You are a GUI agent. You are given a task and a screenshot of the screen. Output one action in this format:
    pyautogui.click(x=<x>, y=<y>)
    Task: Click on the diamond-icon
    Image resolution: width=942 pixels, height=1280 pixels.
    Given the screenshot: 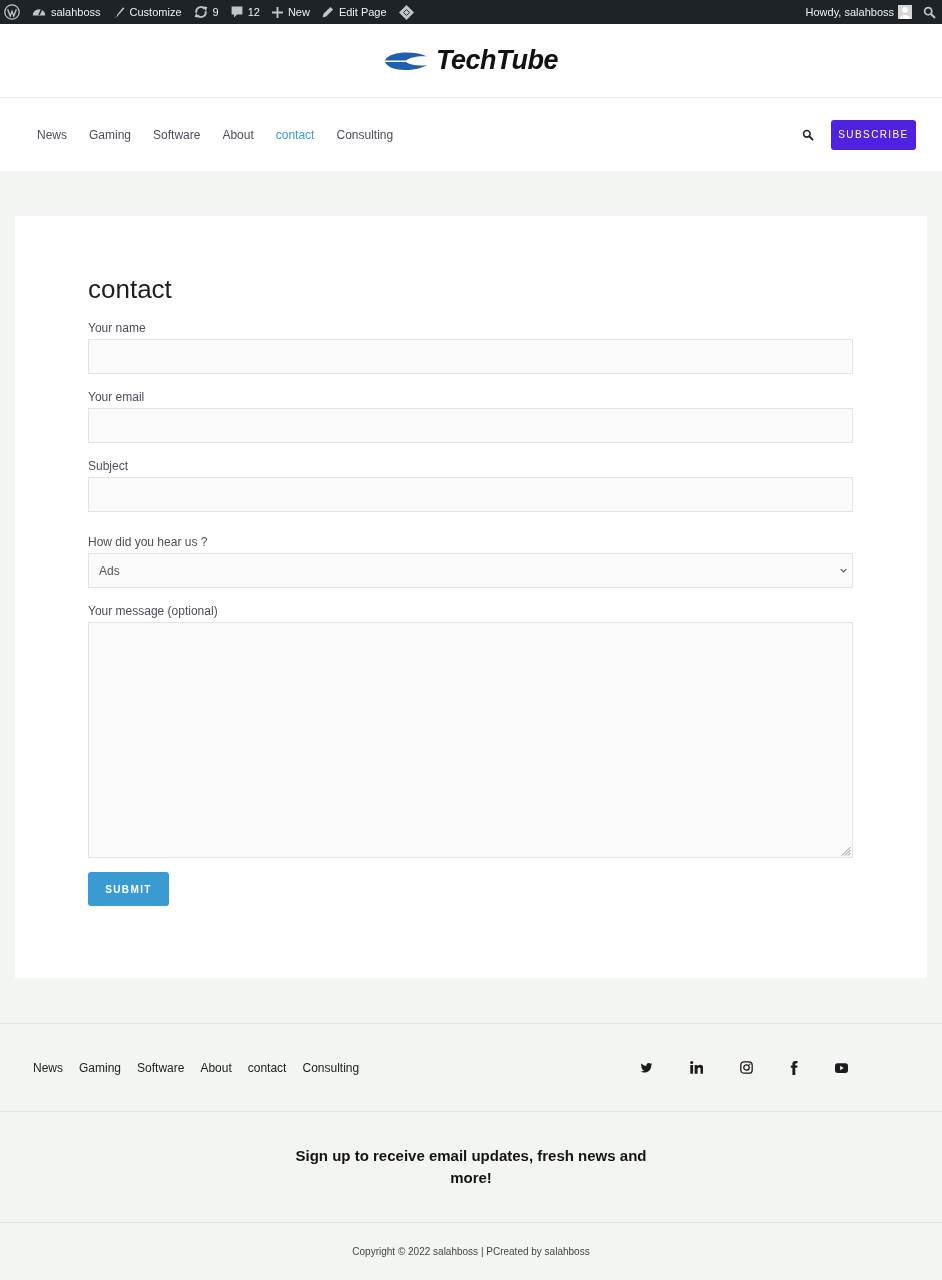 What is the action you would take?
    pyautogui.click(x=406, y=12)
    